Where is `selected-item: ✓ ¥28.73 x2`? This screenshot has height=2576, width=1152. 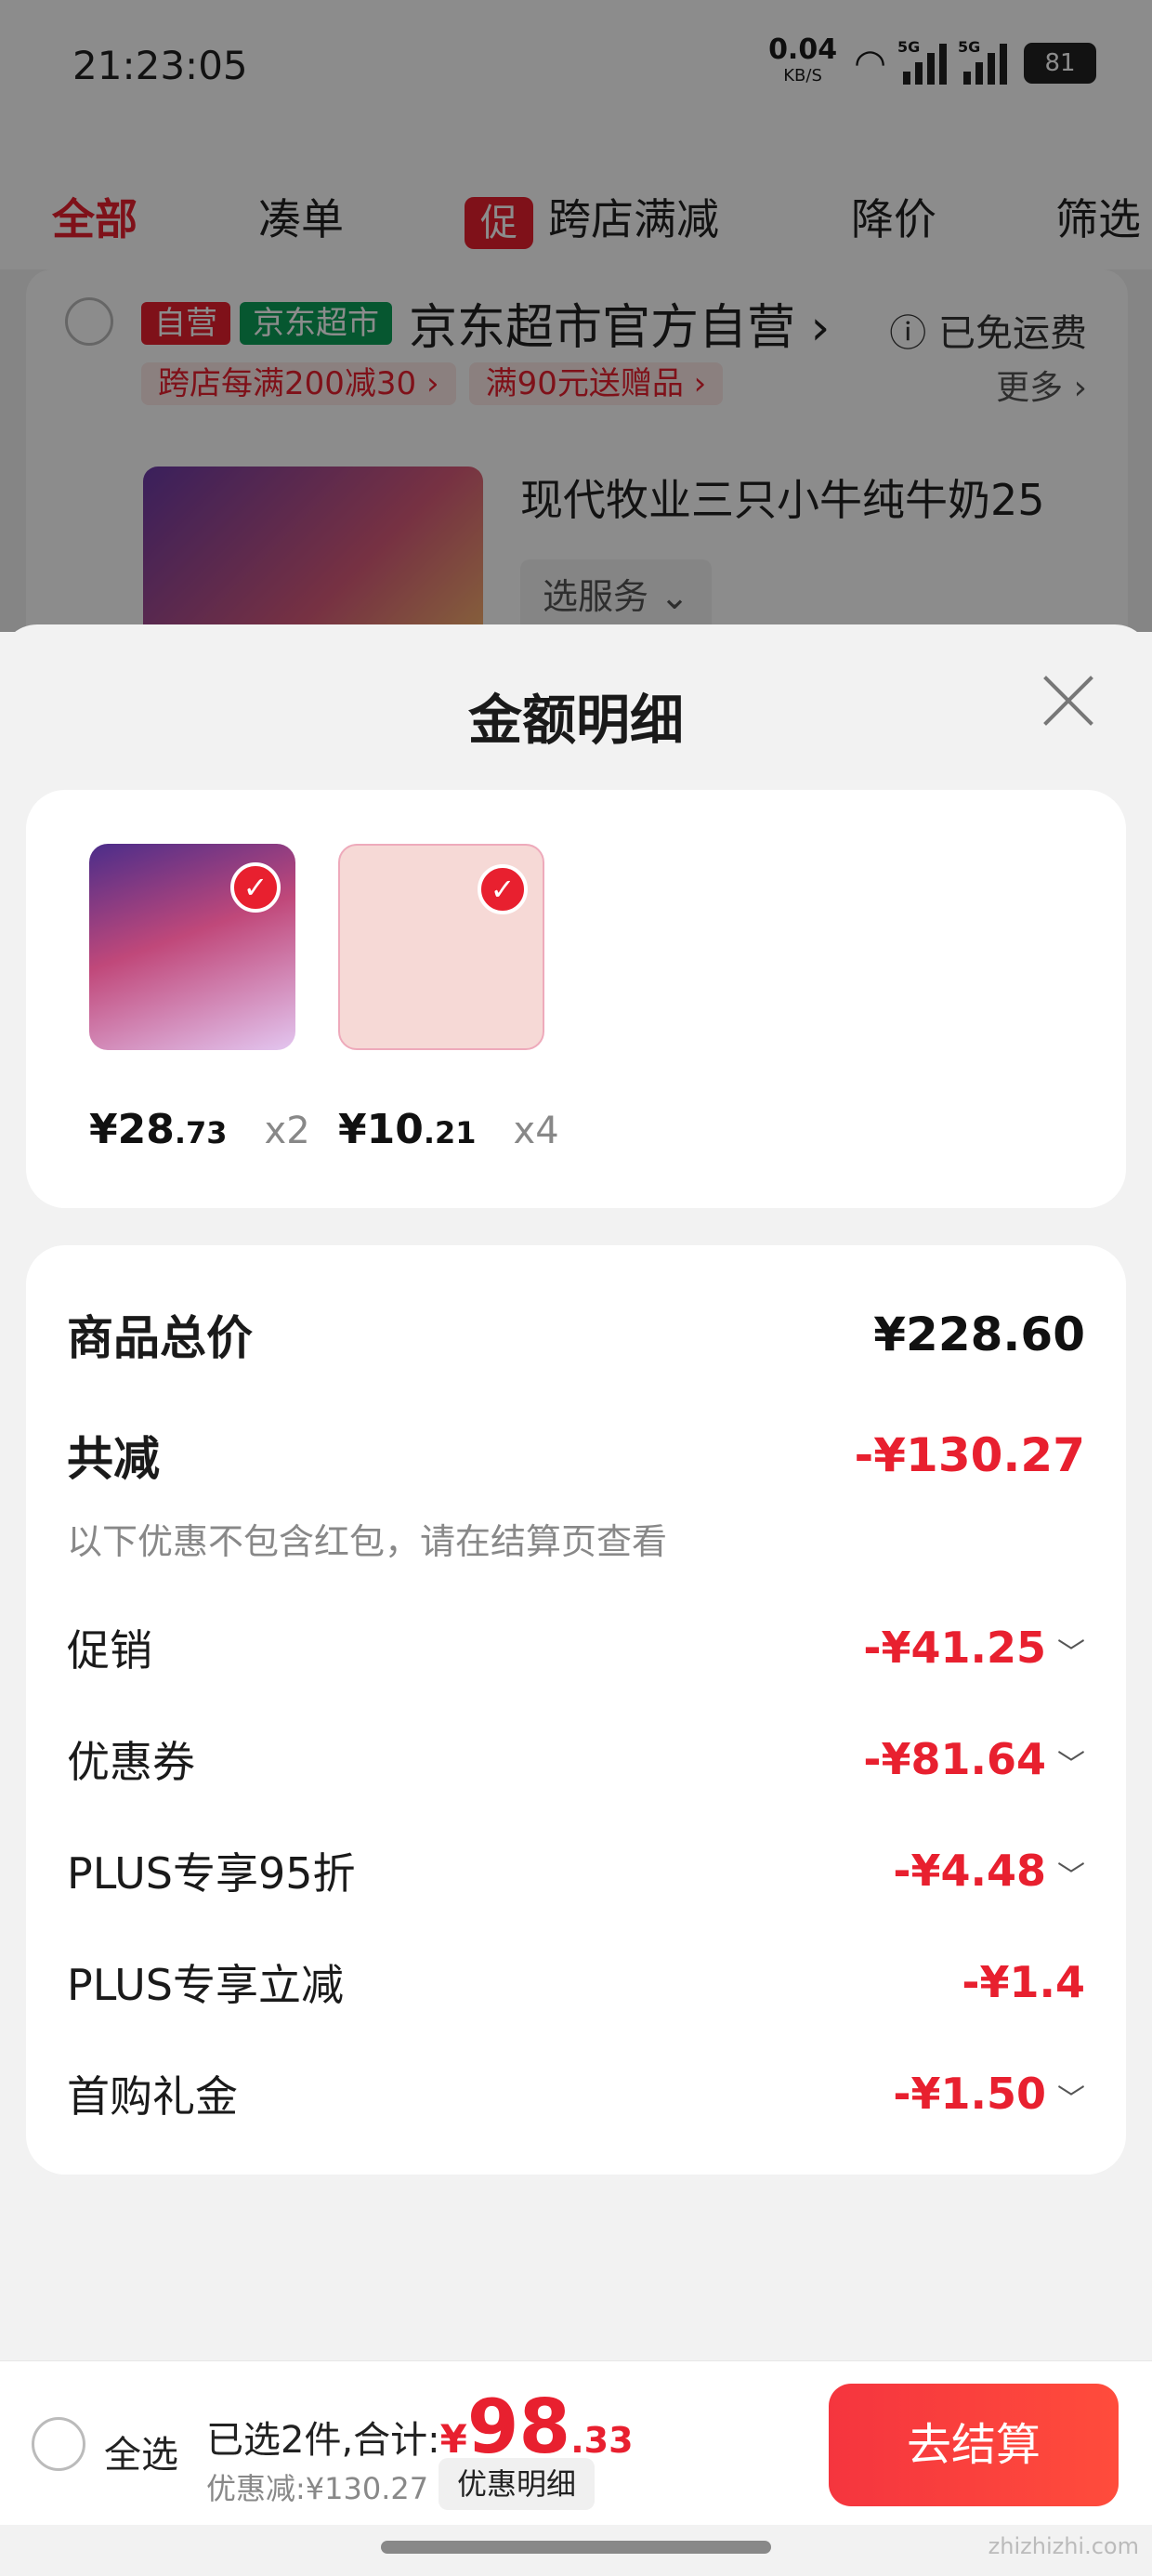
selected-item: ✓ ¥28.73 x2 is located at coordinates (199, 998).